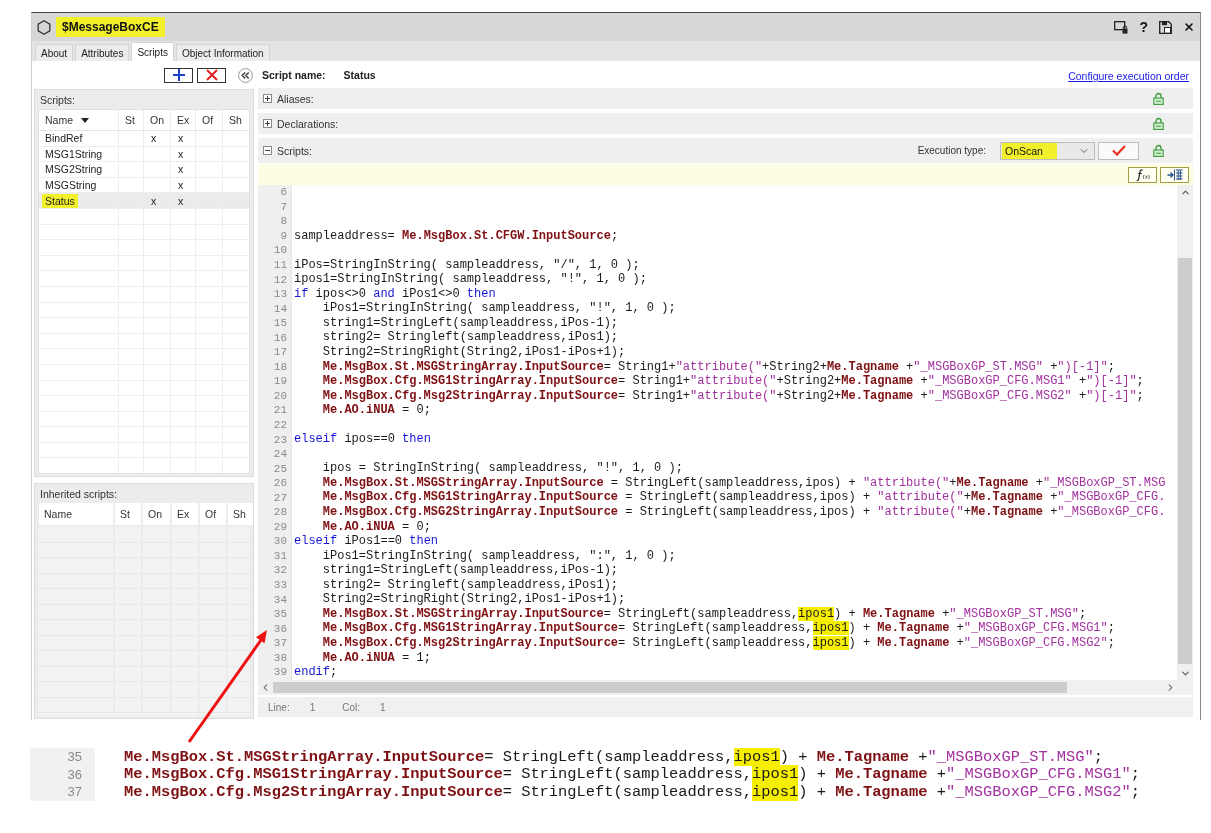  I want to click on line-number: 38, so click(280, 657).